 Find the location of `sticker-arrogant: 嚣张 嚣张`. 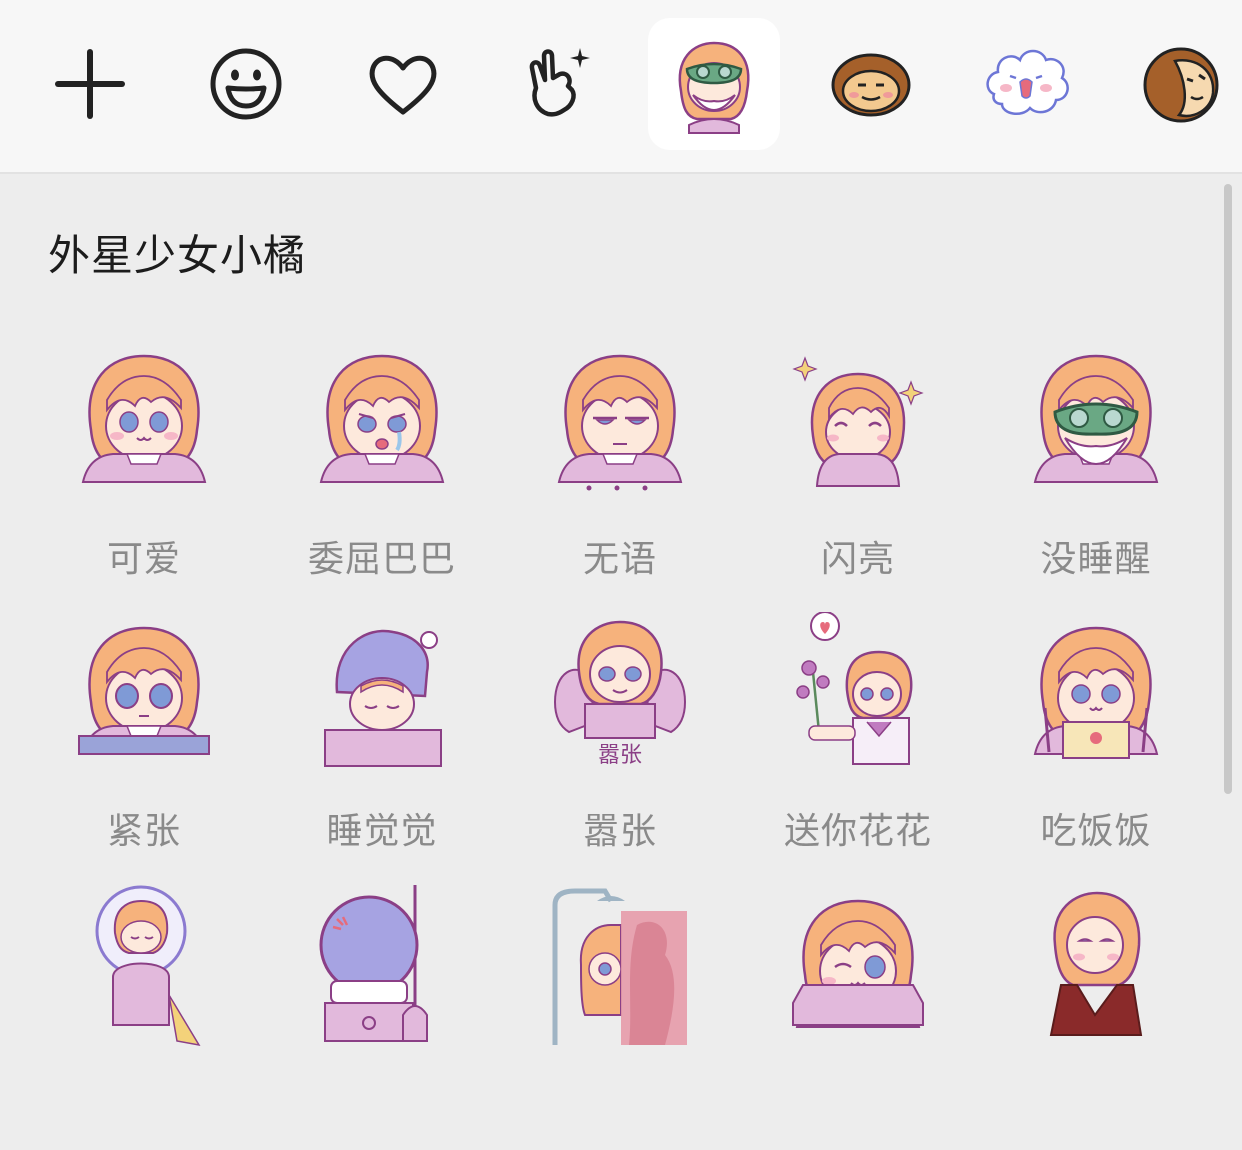

sticker-arrogant: 嚣张 嚣张 is located at coordinates (620, 747).